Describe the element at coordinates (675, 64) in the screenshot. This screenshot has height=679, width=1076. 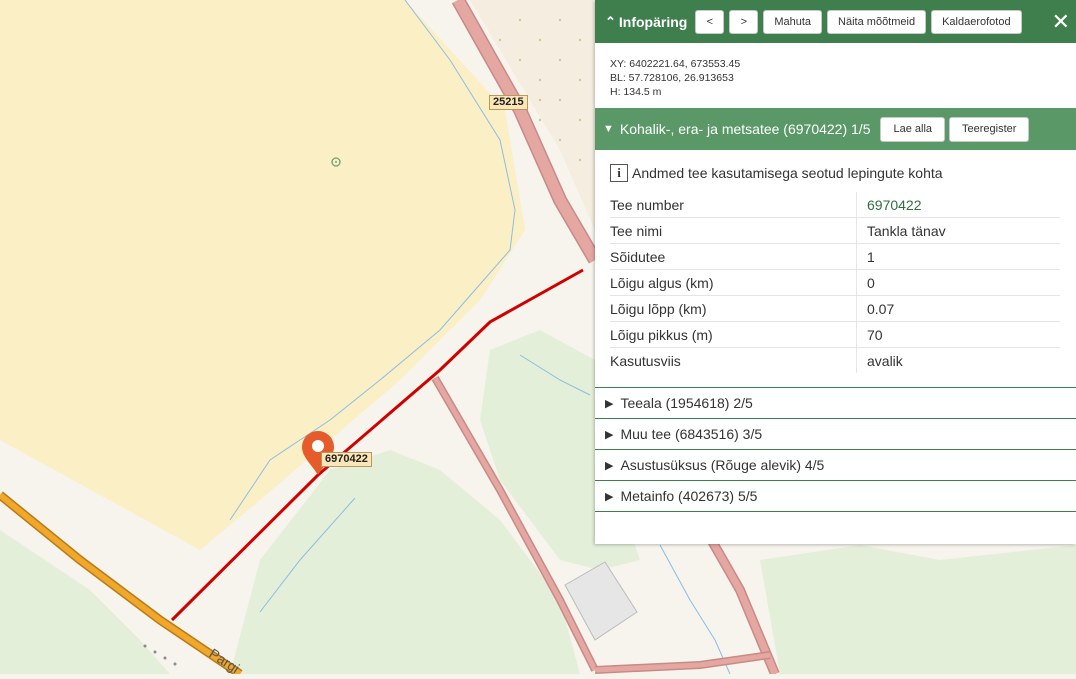
I see `coords-xy: XY: 6402221.64, 673553.45` at that location.